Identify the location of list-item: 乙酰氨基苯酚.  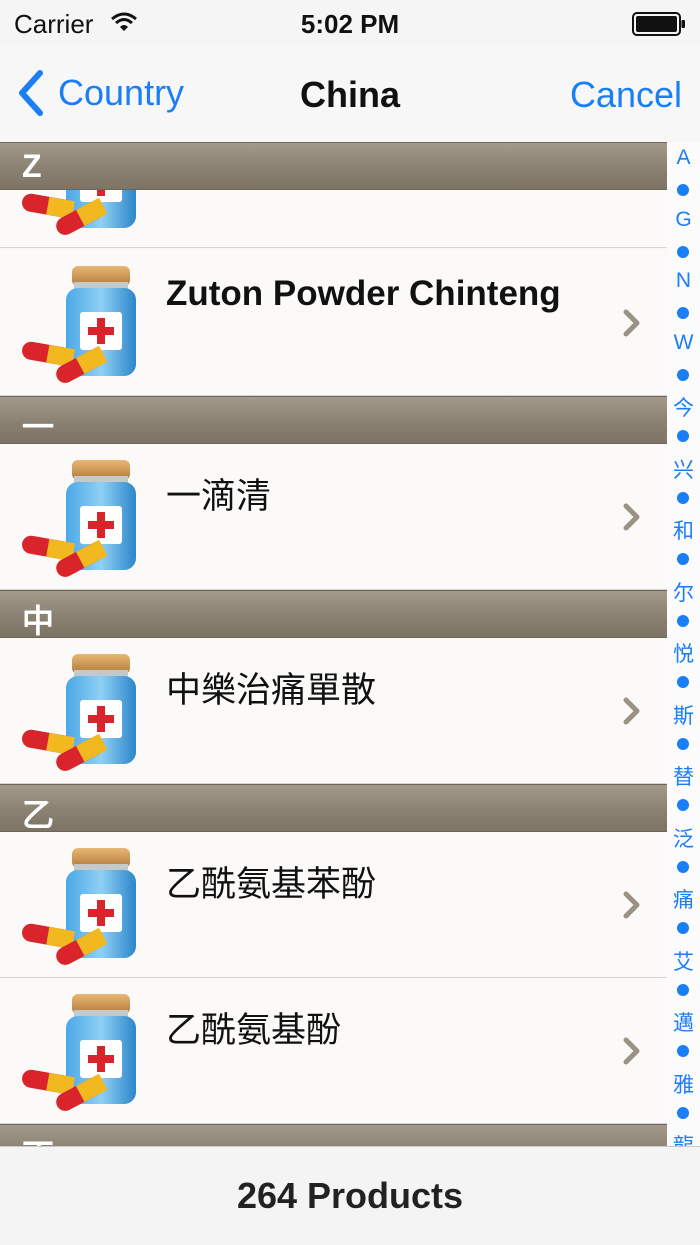
(333, 905).